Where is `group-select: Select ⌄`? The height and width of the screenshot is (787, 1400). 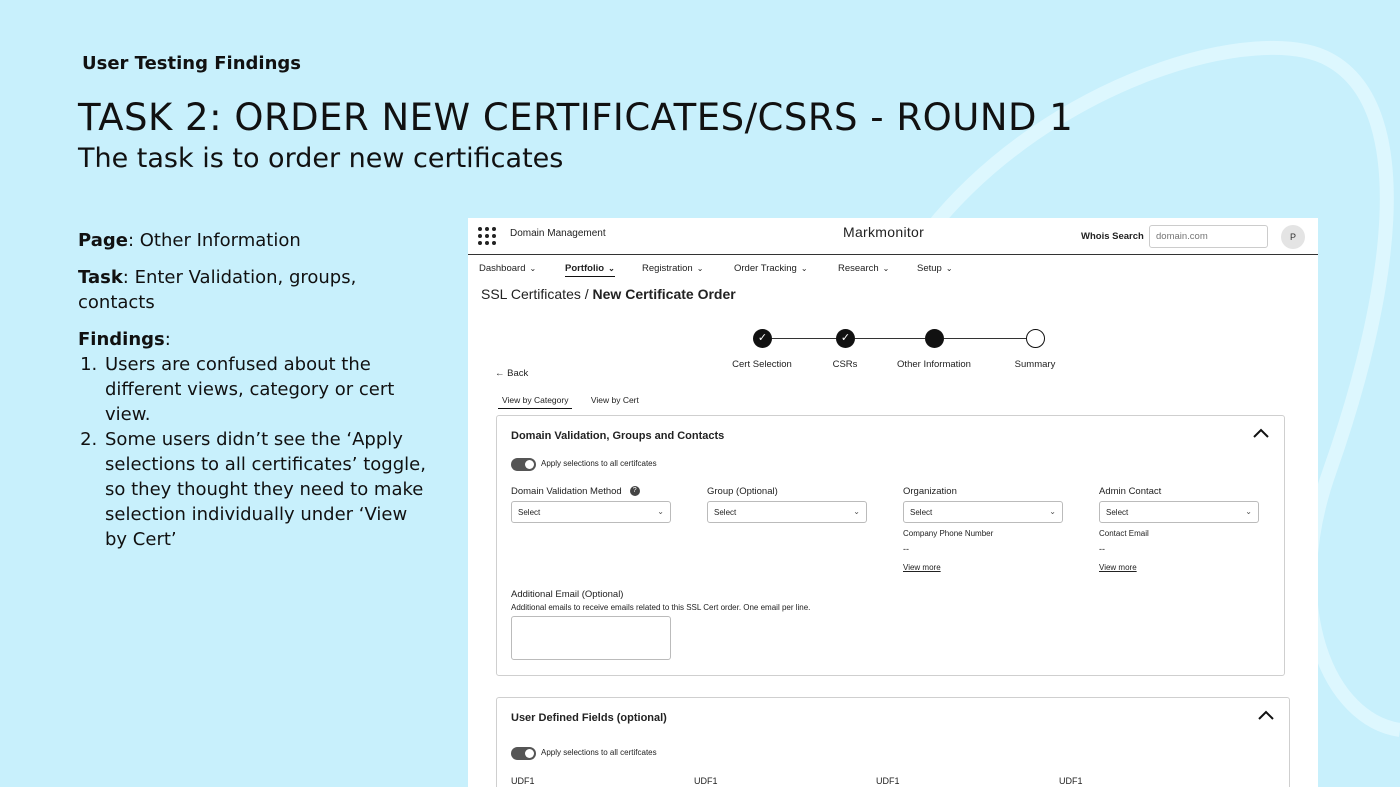 group-select: Select ⌄ is located at coordinates (787, 512).